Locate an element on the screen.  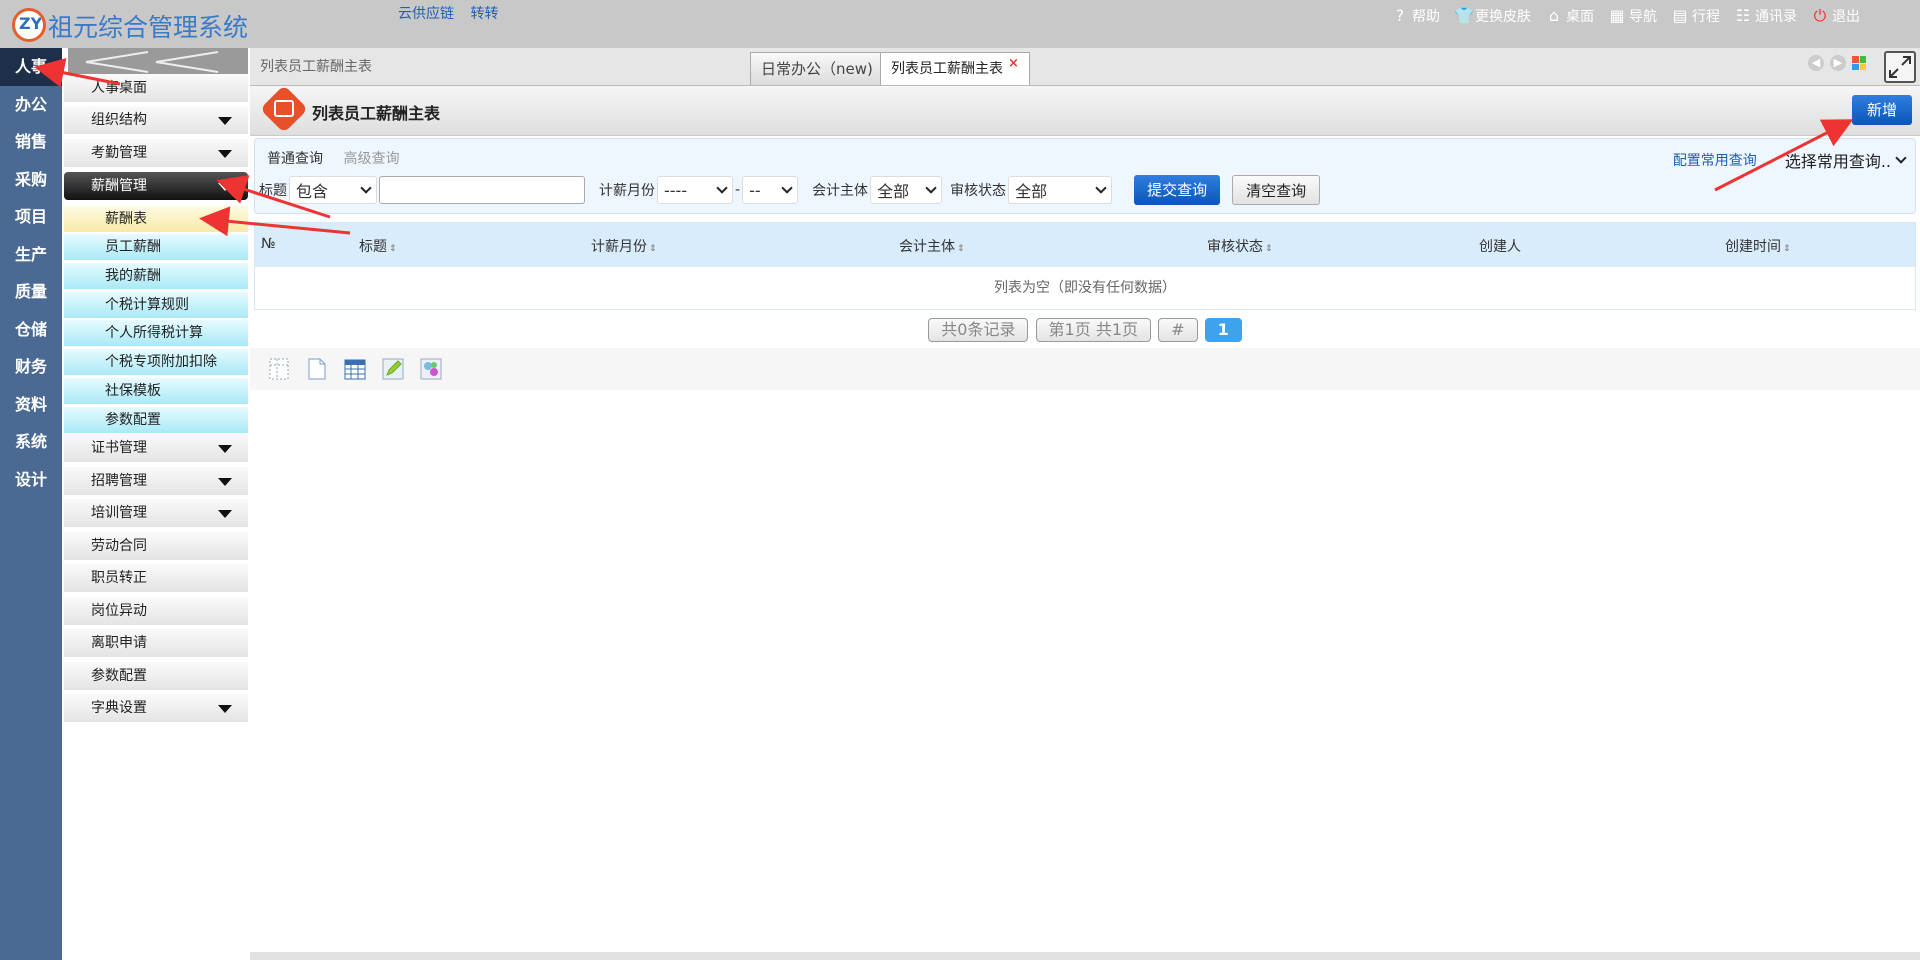
sidebar-item-org-structure: 组织结构 is located at coordinates (156, 120).